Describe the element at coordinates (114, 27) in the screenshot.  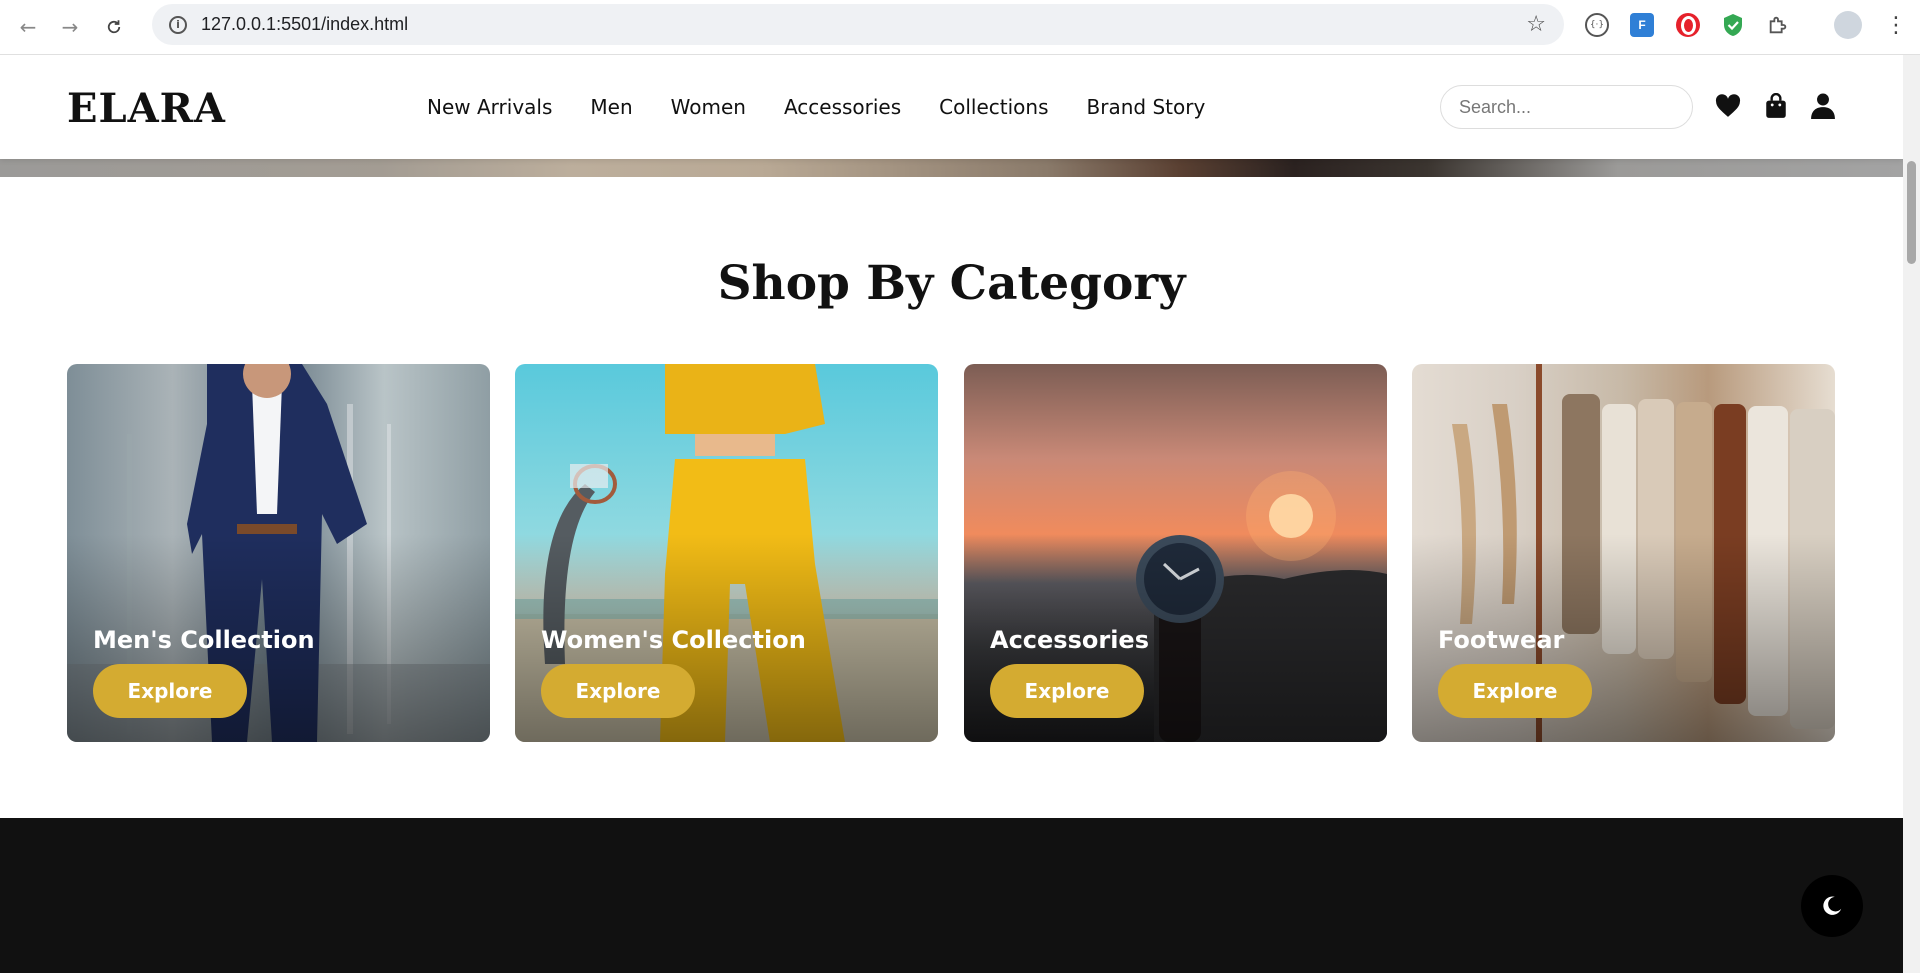
I see `reload-icon` at that location.